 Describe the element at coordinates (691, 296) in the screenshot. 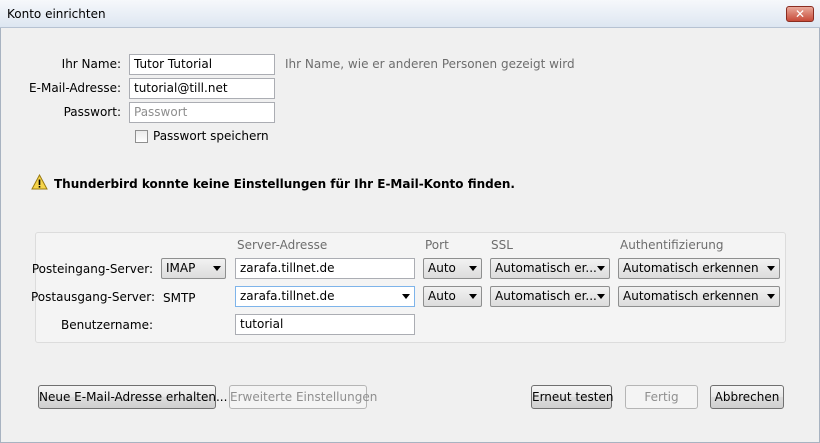

I see `outgoing-auth-value: Automatisch erkennen` at that location.